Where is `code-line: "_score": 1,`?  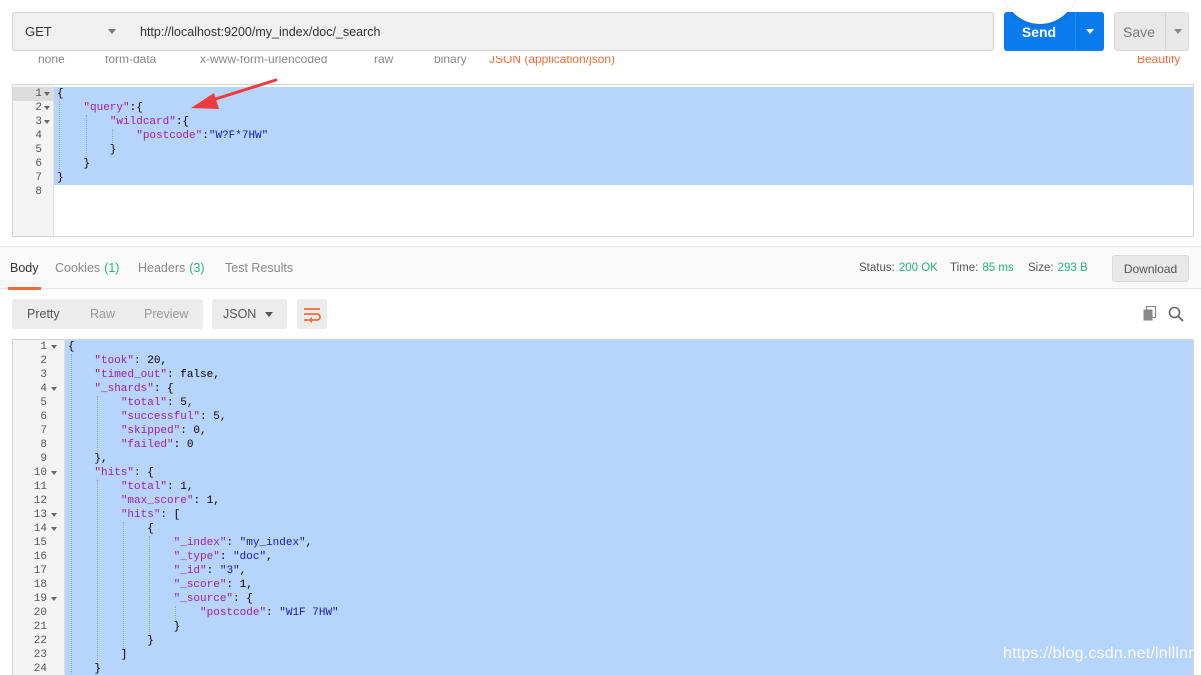
code-line: "_score": 1, is located at coordinates (160, 585).